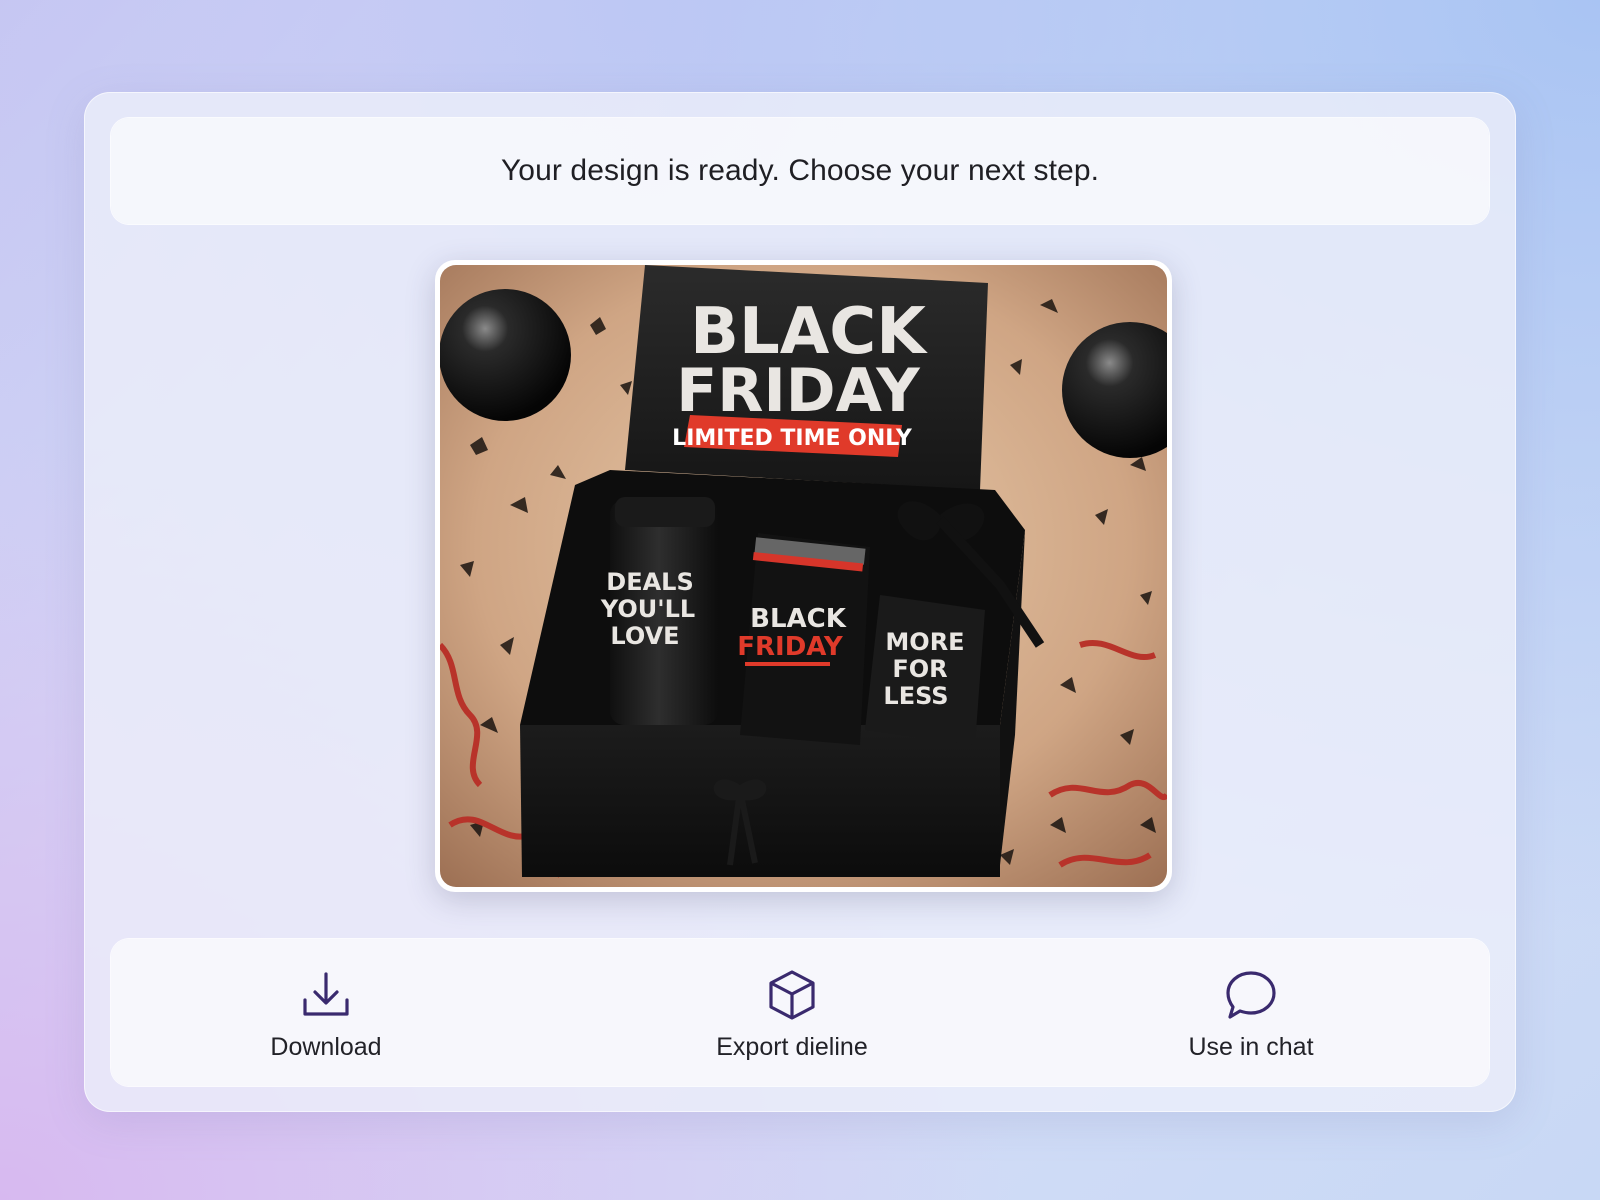  Describe the element at coordinates (649, 582) in the screenshot. I see `tumbler-line1: DEALS` at that location.